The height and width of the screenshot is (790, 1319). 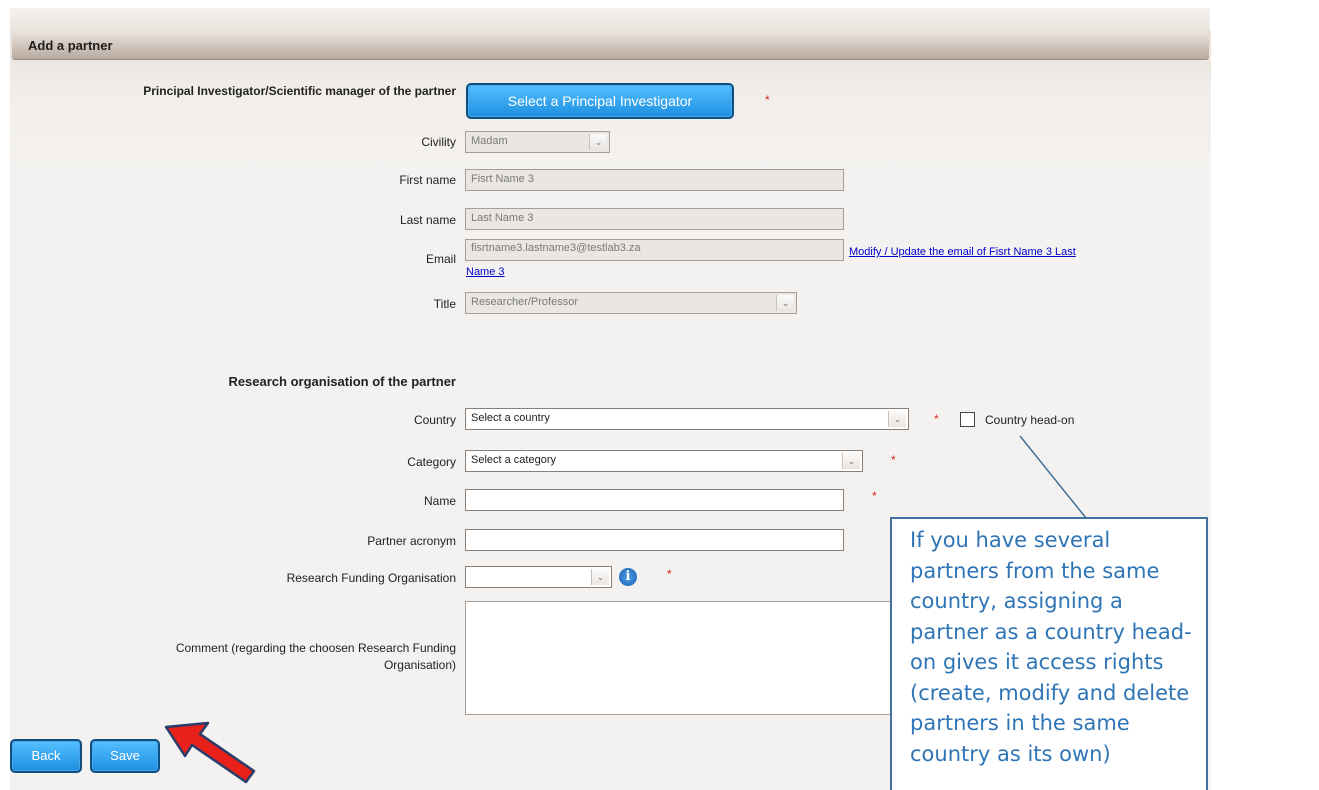 What do you see at coordinates (654, 219) in the screenshot?
I see `last-name-field: Last Name 3` at bounding box center [654, 219].